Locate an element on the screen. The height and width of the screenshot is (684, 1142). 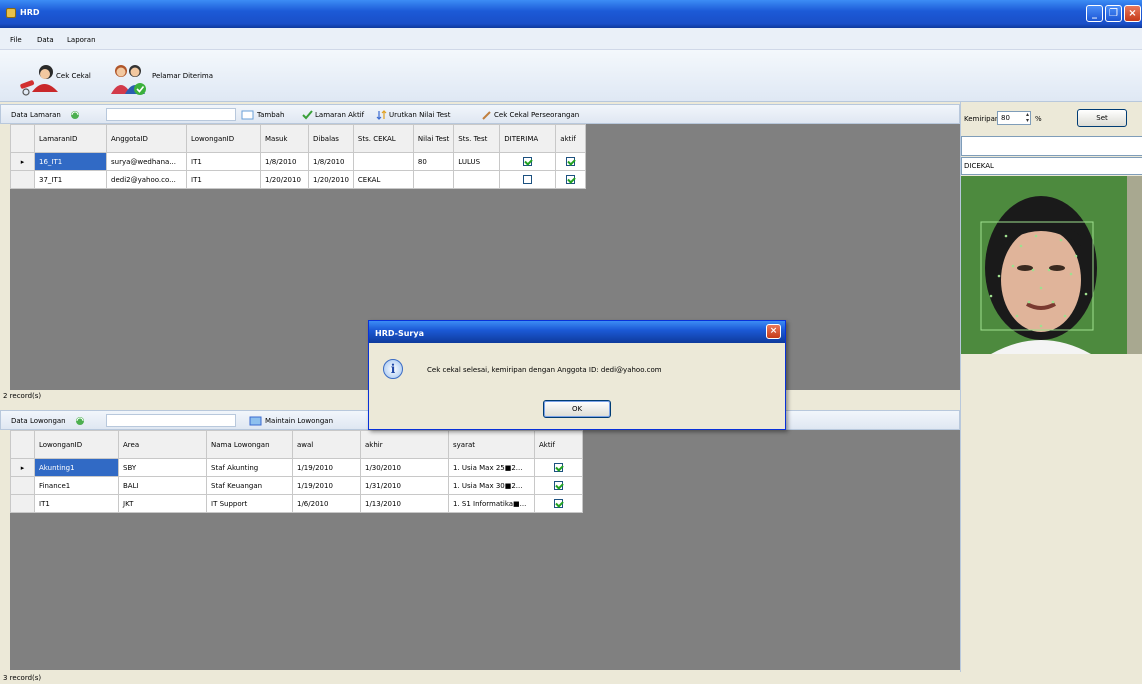
table-cell-akhir: 1/30/2010 is located at coordinates (404, 467).